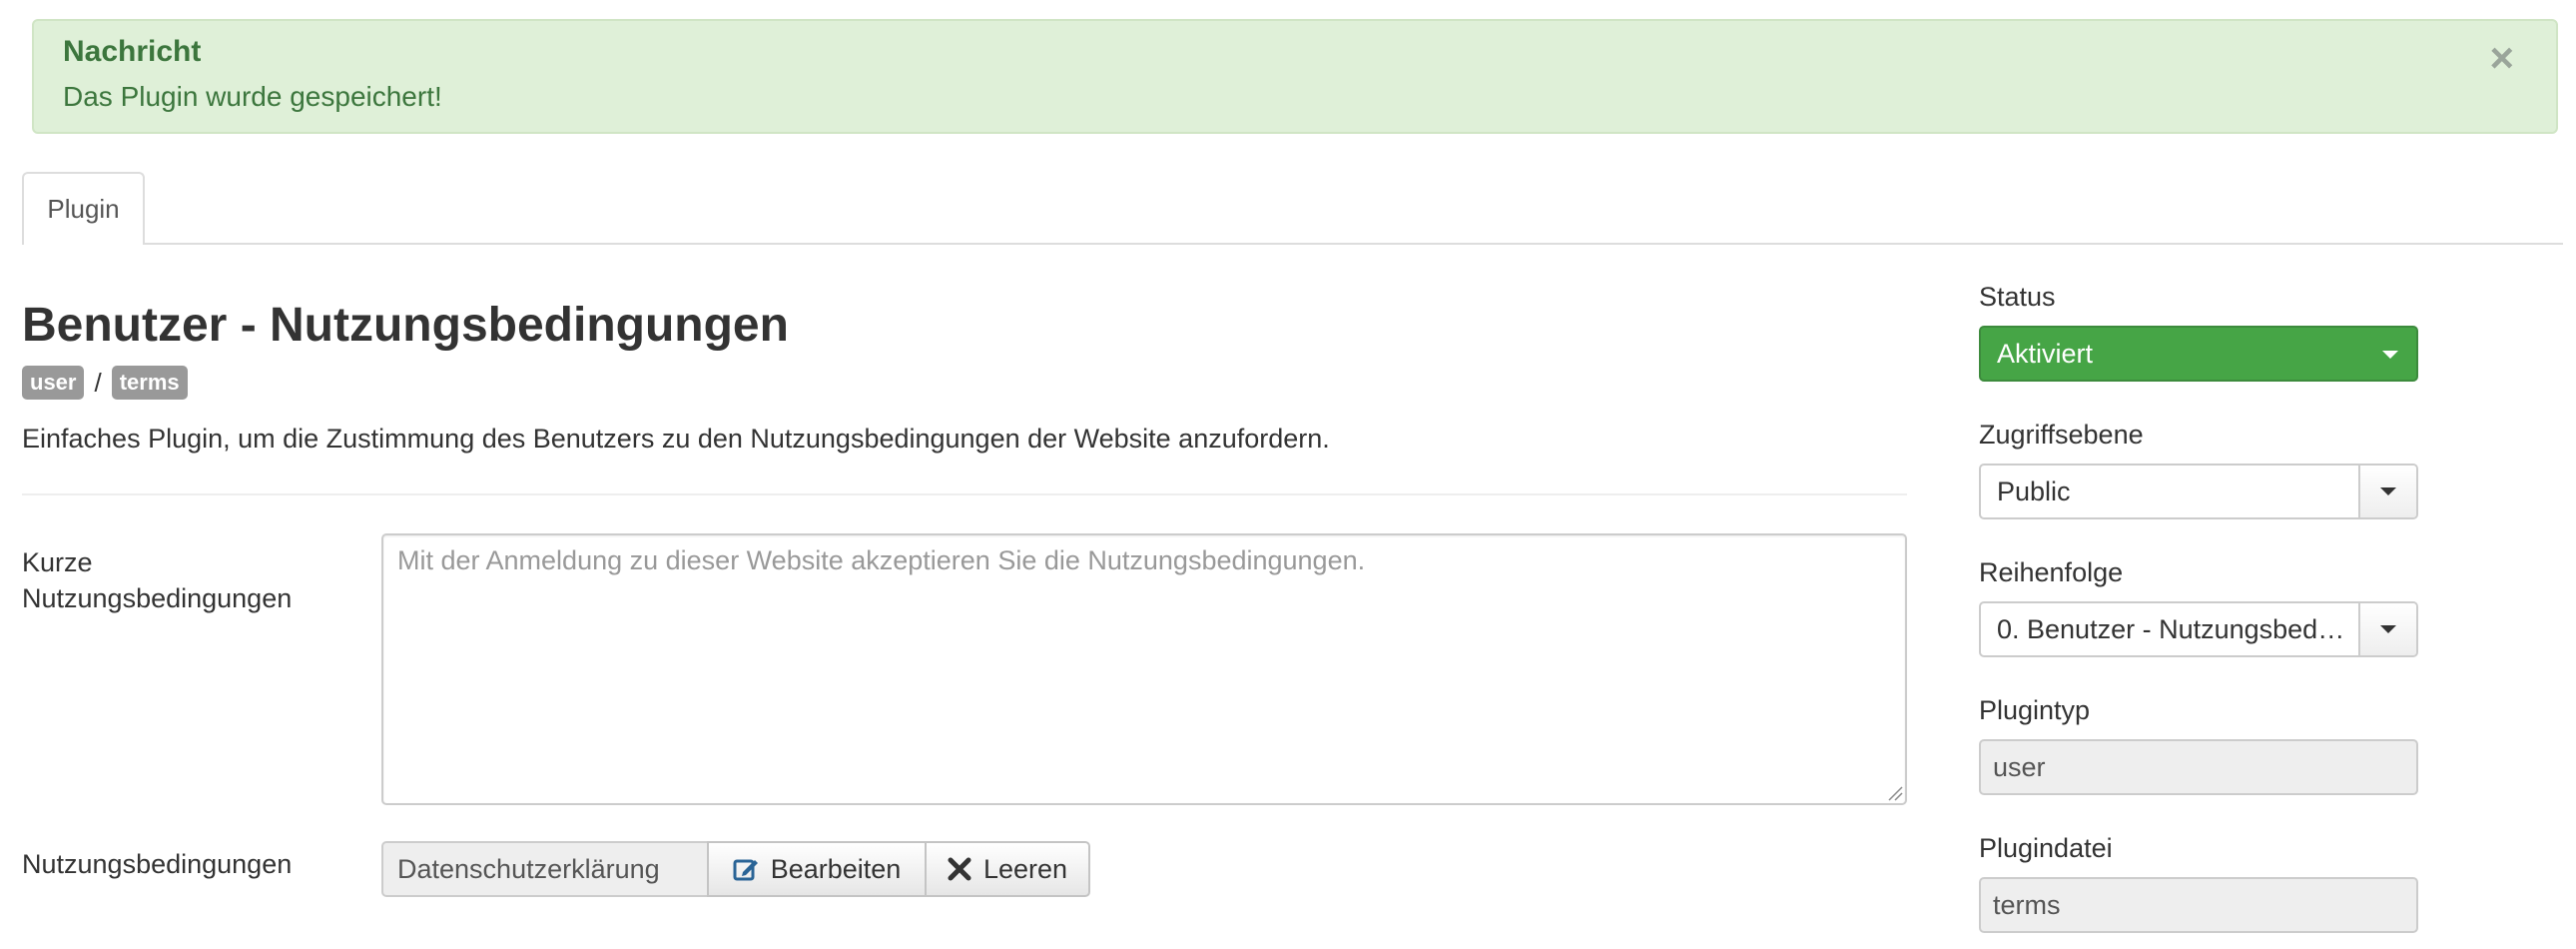 The width and height of the screenshot is (2576, 949). Describe the element at coordinates (2198, 767) in the screenshot. I see `plugin-type-field: user` at that location.